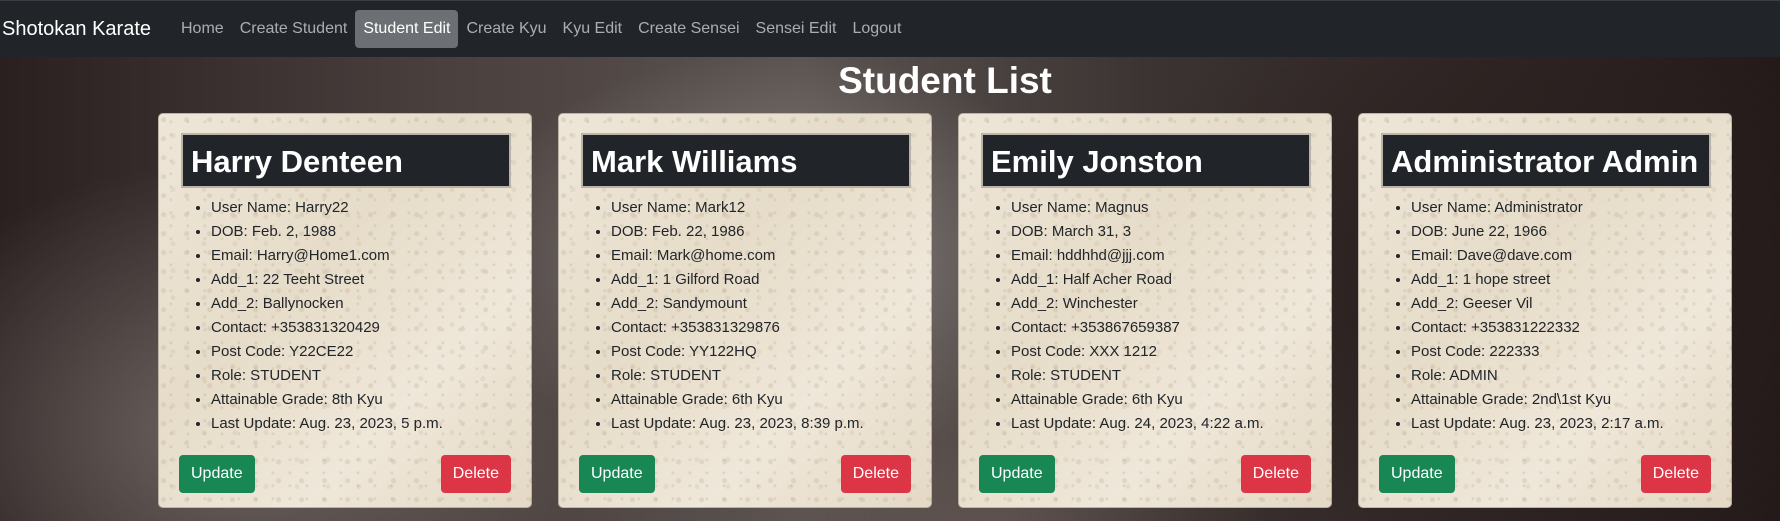 The image size is (1780, 521). I want to click on nav-link-create-student: Create Student, so click(294, 29).